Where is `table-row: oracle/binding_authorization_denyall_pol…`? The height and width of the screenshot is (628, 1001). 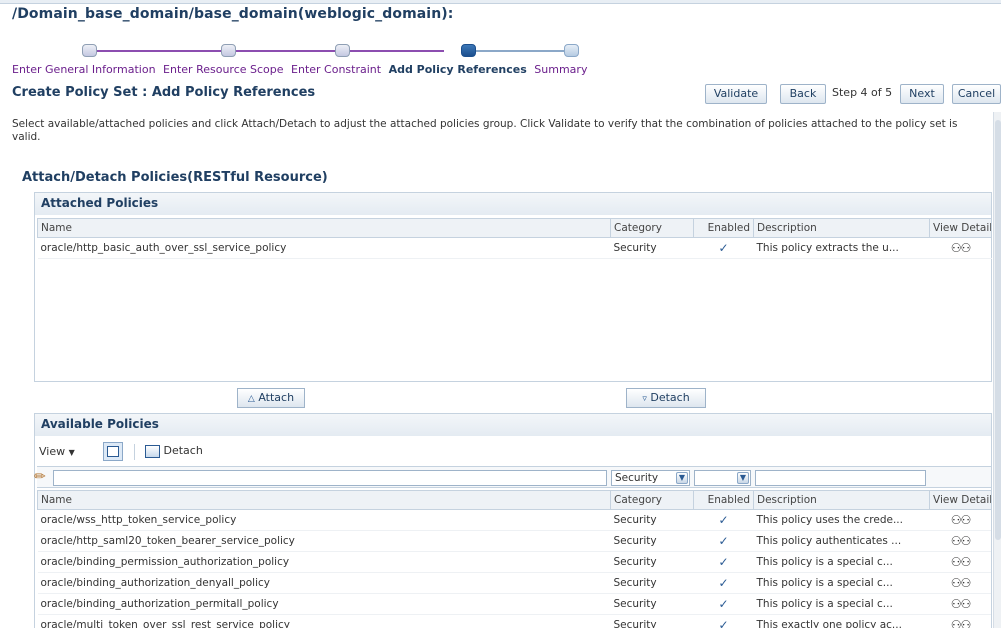 table-row: oracle/binding_authorization_denyall_pol… is located at coordinates (514, 583).